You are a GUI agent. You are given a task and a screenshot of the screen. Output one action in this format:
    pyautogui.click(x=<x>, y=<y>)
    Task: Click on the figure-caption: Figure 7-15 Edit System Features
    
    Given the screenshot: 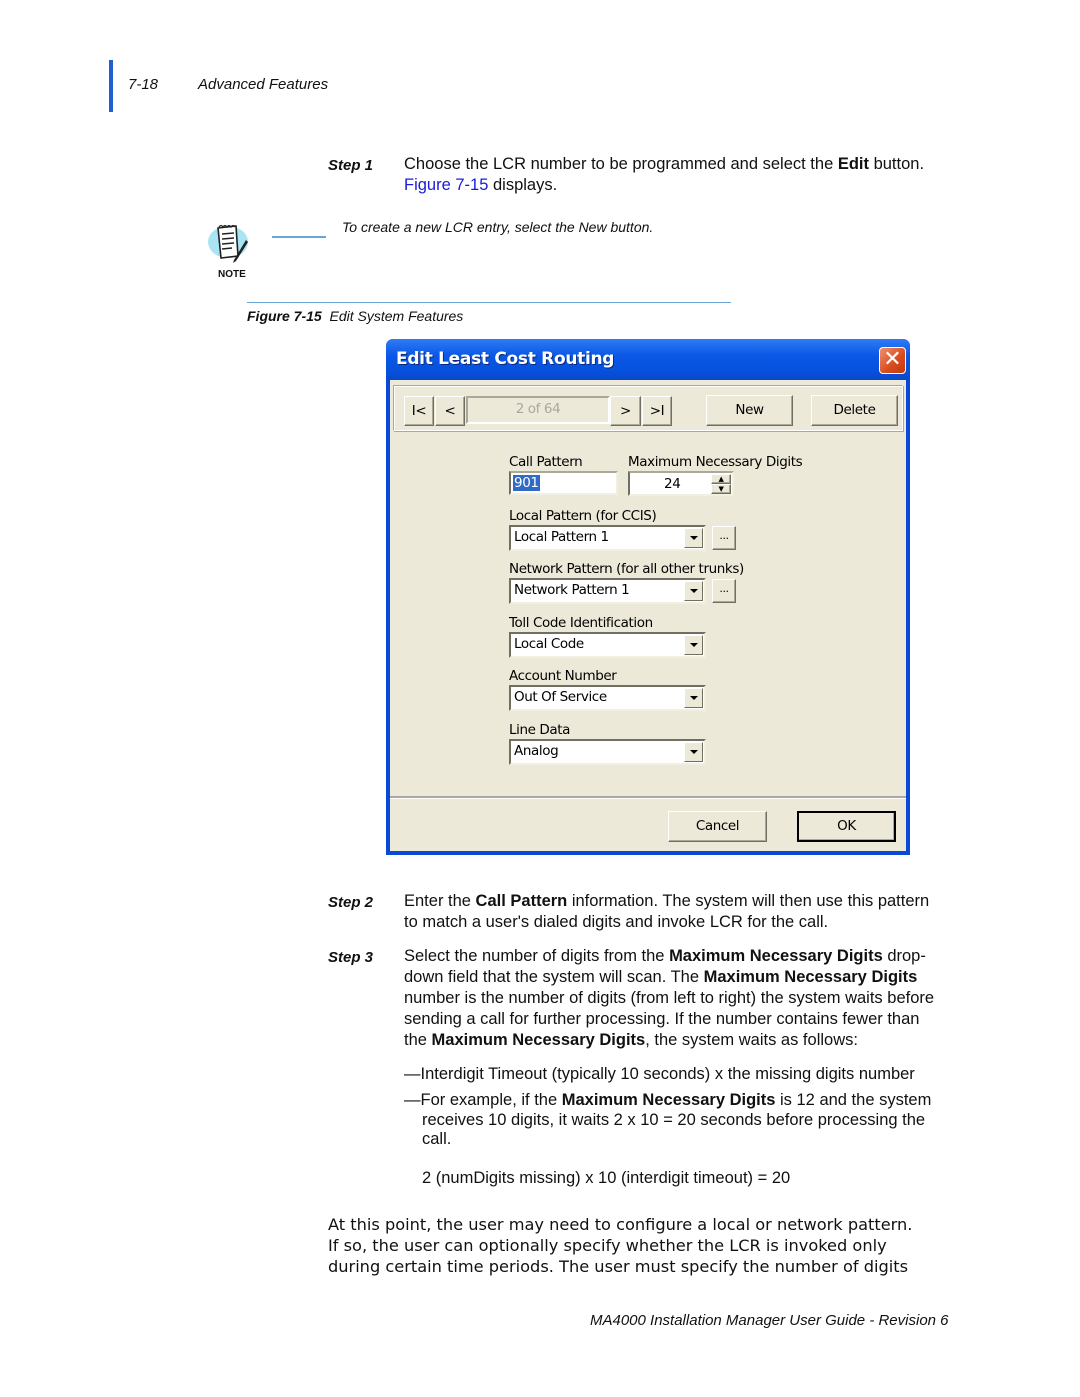 What is the action you would take?
    pyautogui.click(x=355, y=316)
    